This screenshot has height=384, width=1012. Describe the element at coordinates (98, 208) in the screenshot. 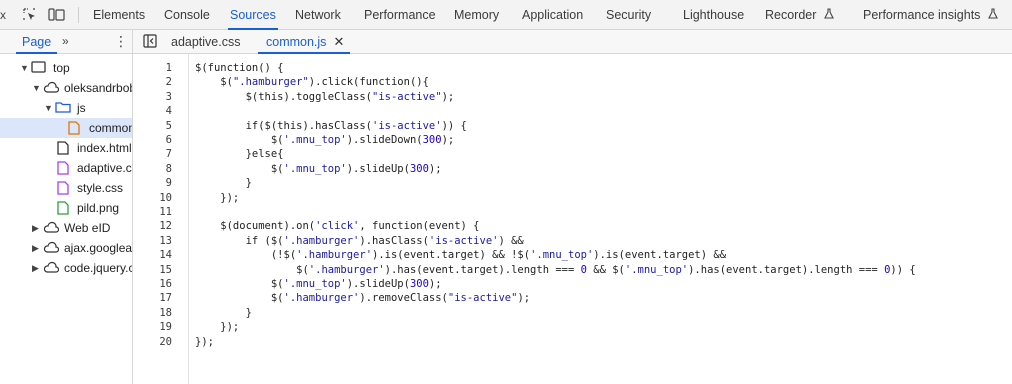

I see `tree-item-label: pild.png` at that location.